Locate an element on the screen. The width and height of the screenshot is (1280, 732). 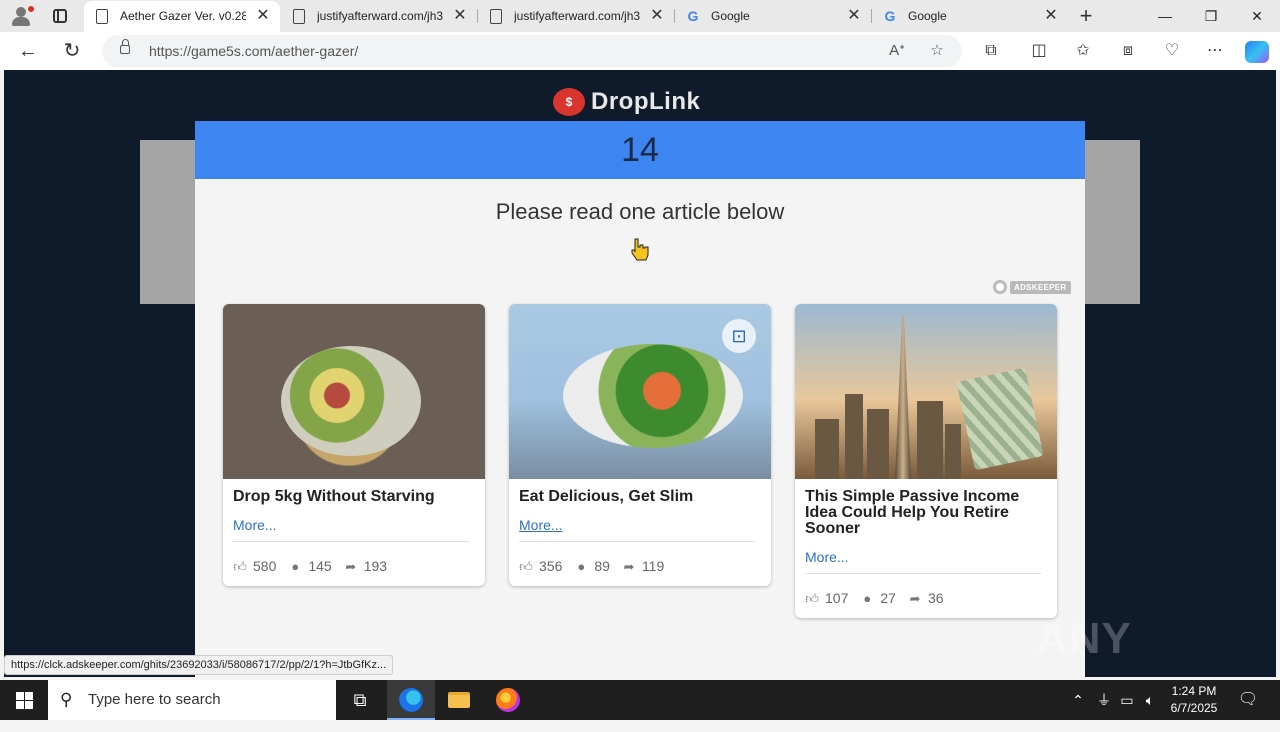
favorites-icon: ✩ is located at coordinates (1083, 52).